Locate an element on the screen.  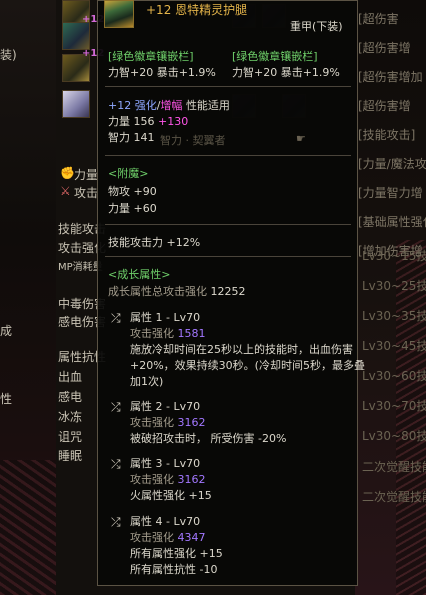
reinforce-amplify: 增幅 is located at coordinates (171, 105).